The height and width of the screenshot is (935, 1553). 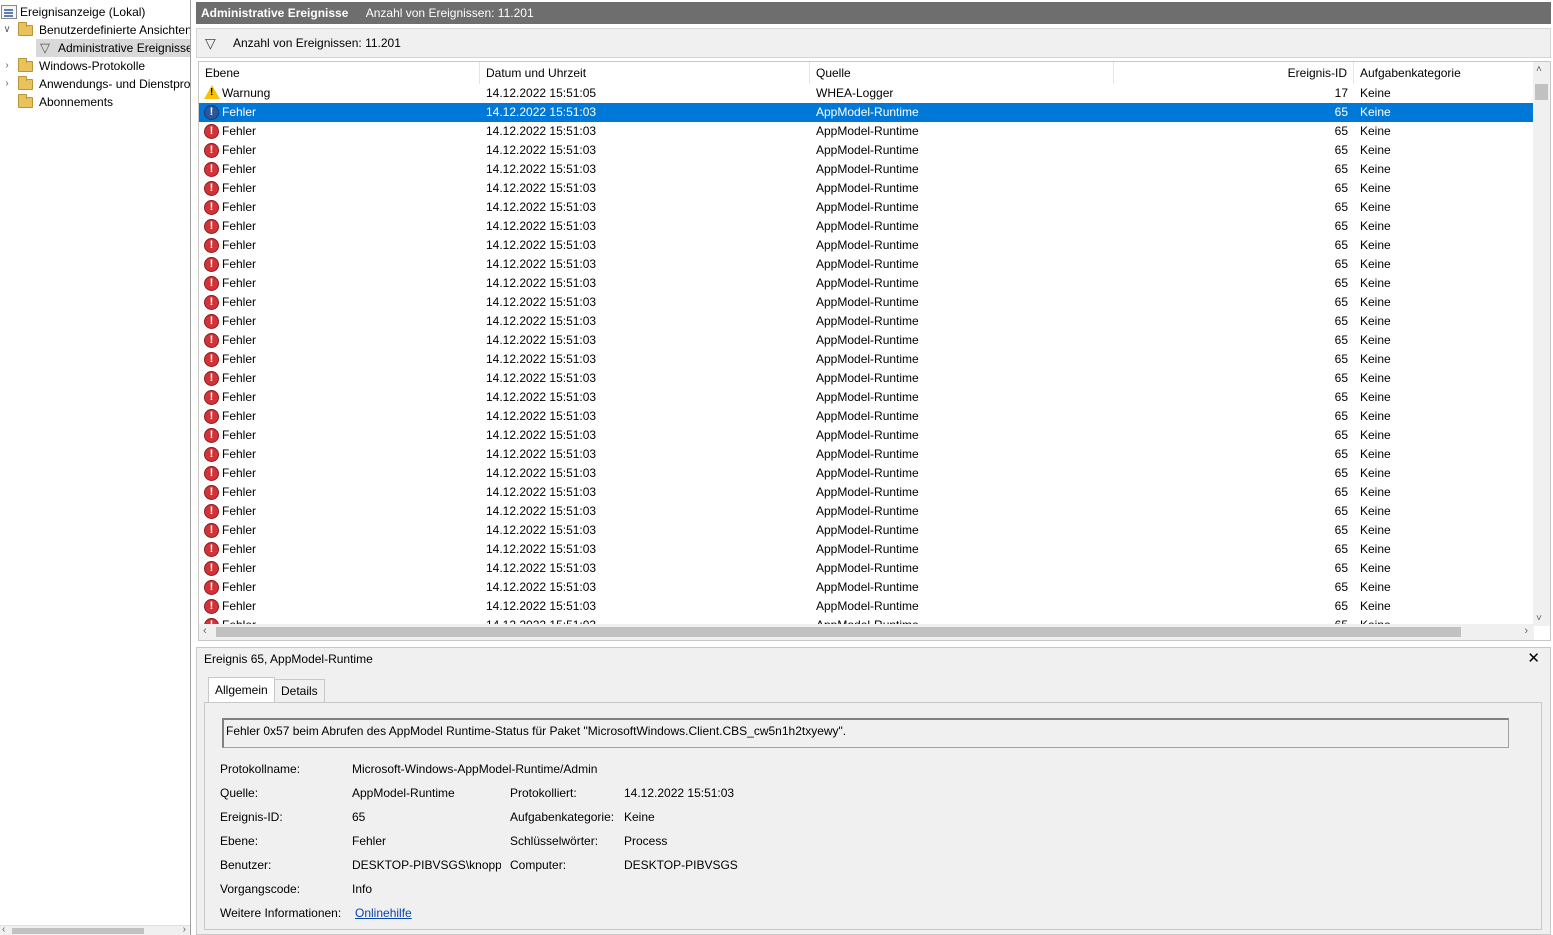 I want to click on online-help-link: Onlinehilfe, so click(x=383, y=913).